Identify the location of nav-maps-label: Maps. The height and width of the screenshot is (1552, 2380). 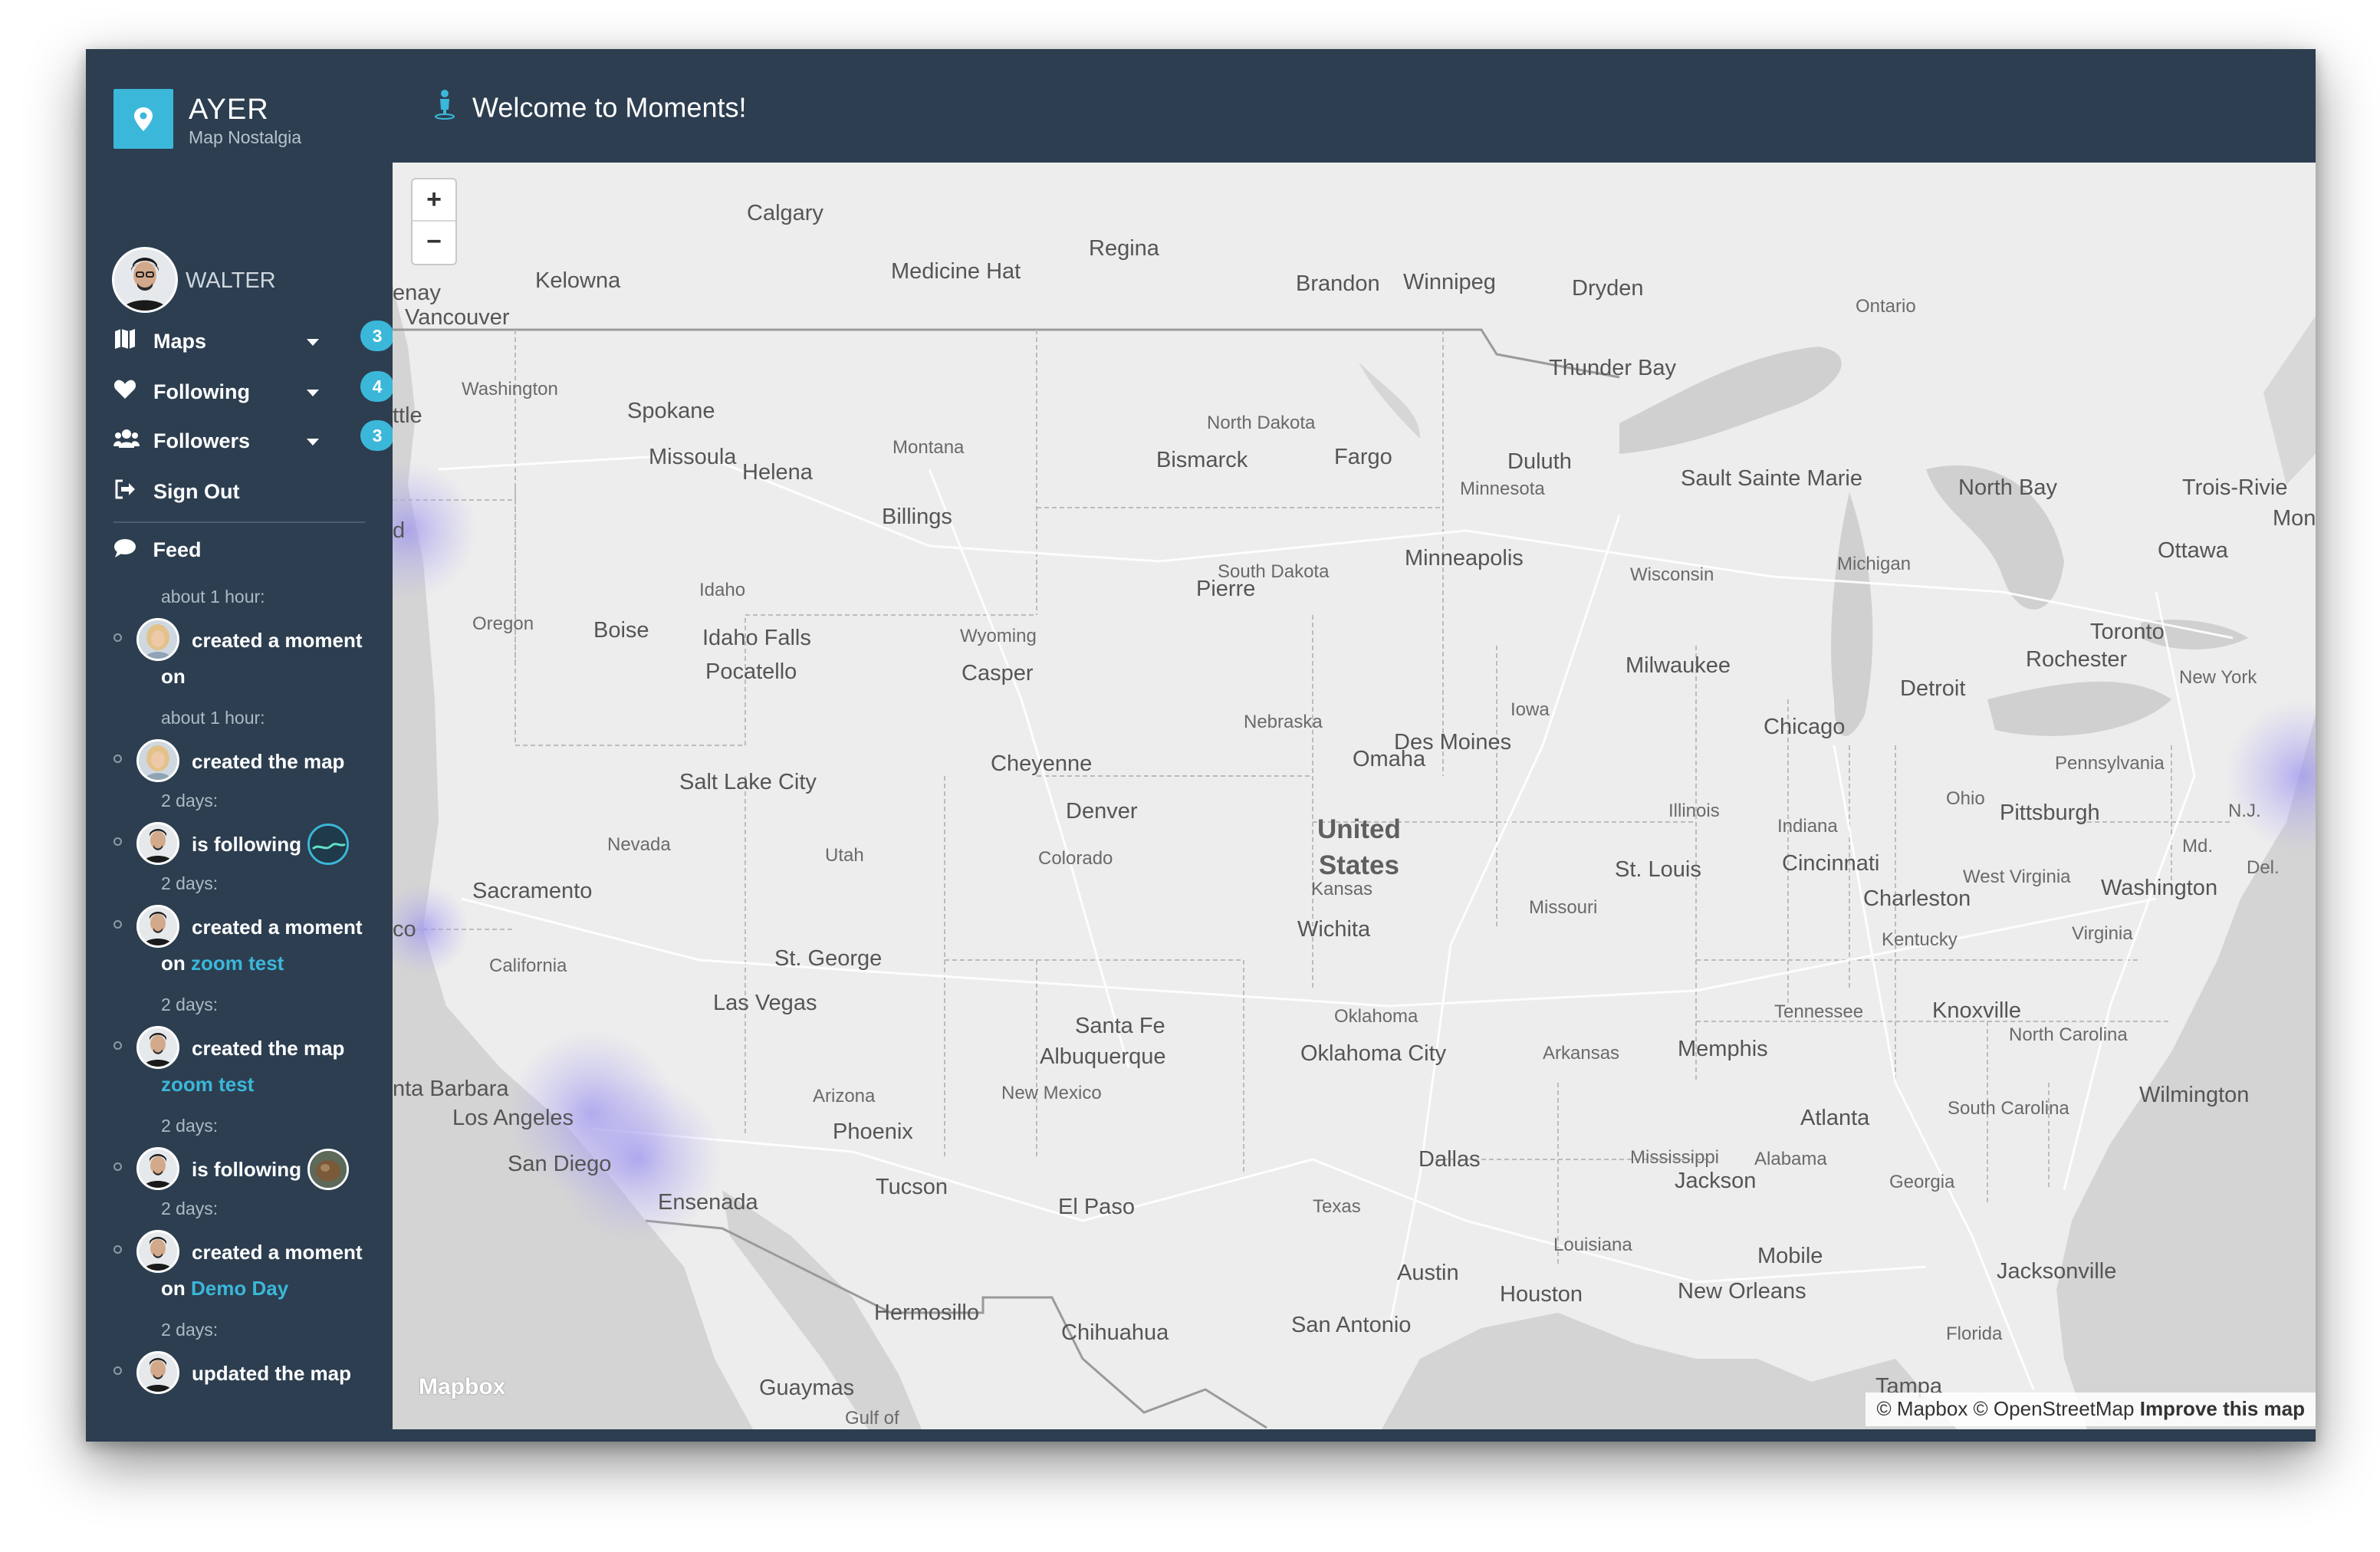
(180, 342).